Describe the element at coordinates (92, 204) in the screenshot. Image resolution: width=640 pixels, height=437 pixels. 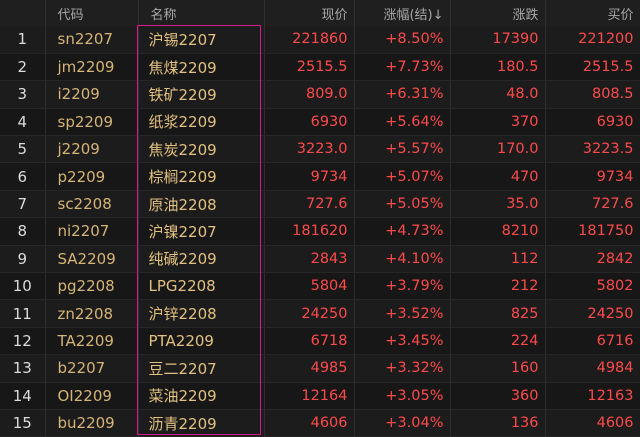
I see `contract-code: sc2208` at that location.